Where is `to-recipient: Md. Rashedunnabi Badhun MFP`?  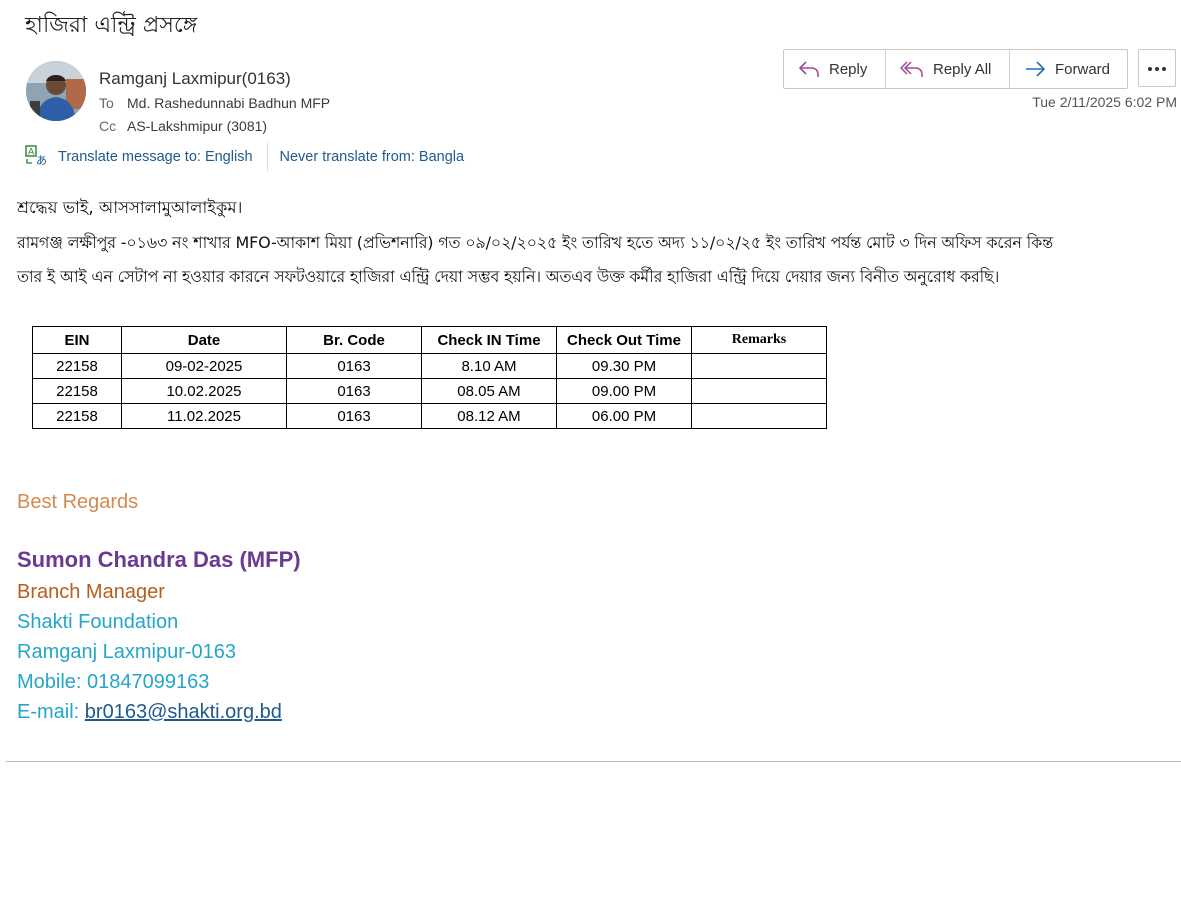 to-recipient: Md. Rashedunnabi Badhun MFP is located at coordinates (228, 103).